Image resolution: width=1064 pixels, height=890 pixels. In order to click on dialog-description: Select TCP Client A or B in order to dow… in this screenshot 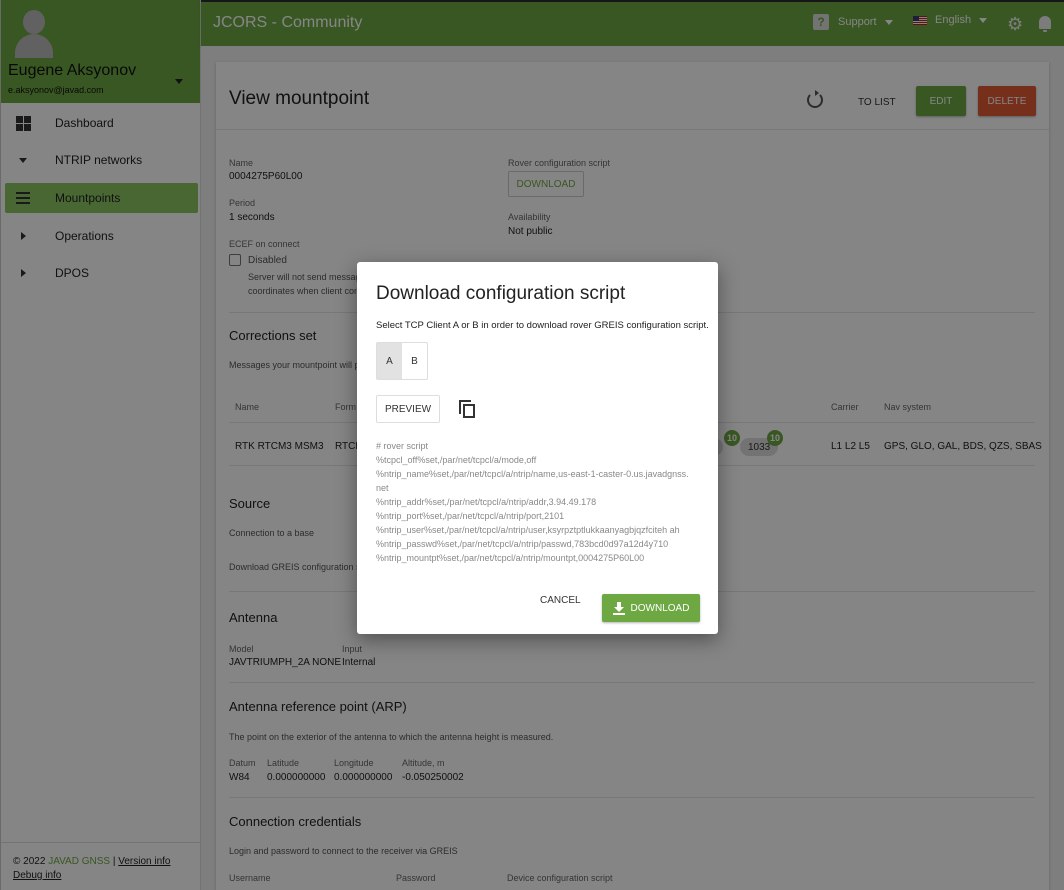, I will do `click(542, 325)`.